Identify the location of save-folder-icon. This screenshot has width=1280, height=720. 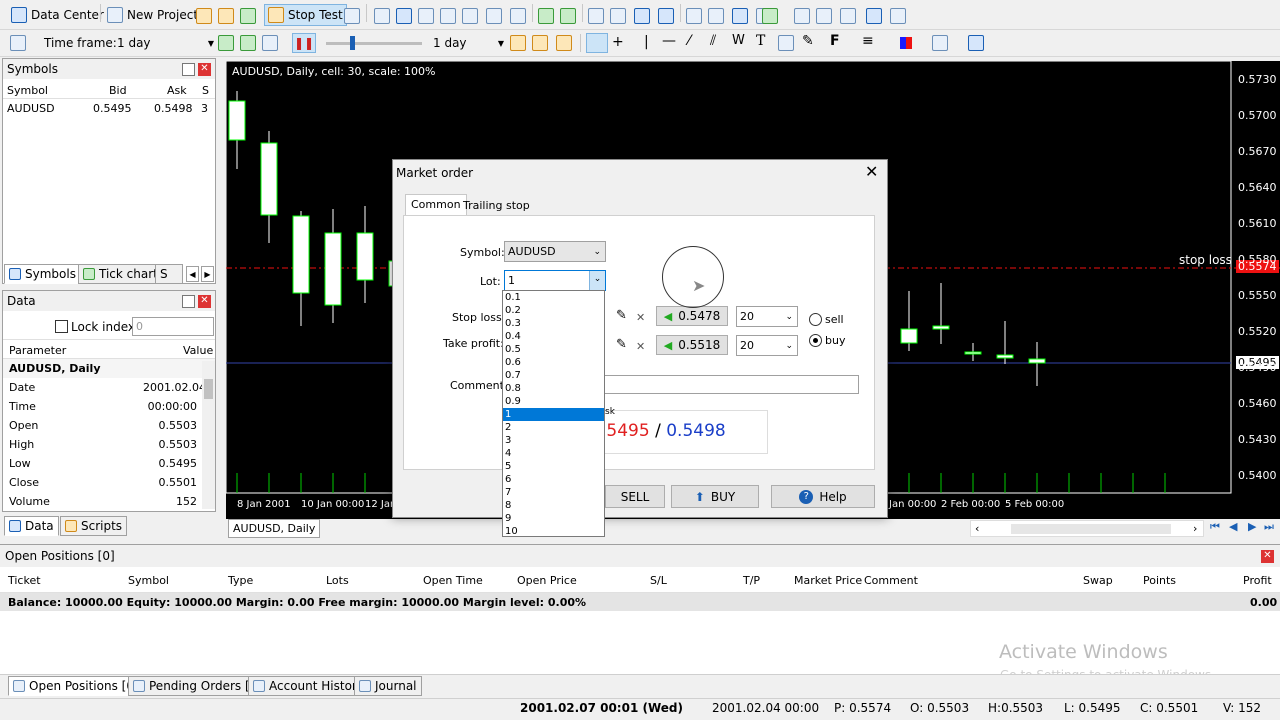
(226, 16).